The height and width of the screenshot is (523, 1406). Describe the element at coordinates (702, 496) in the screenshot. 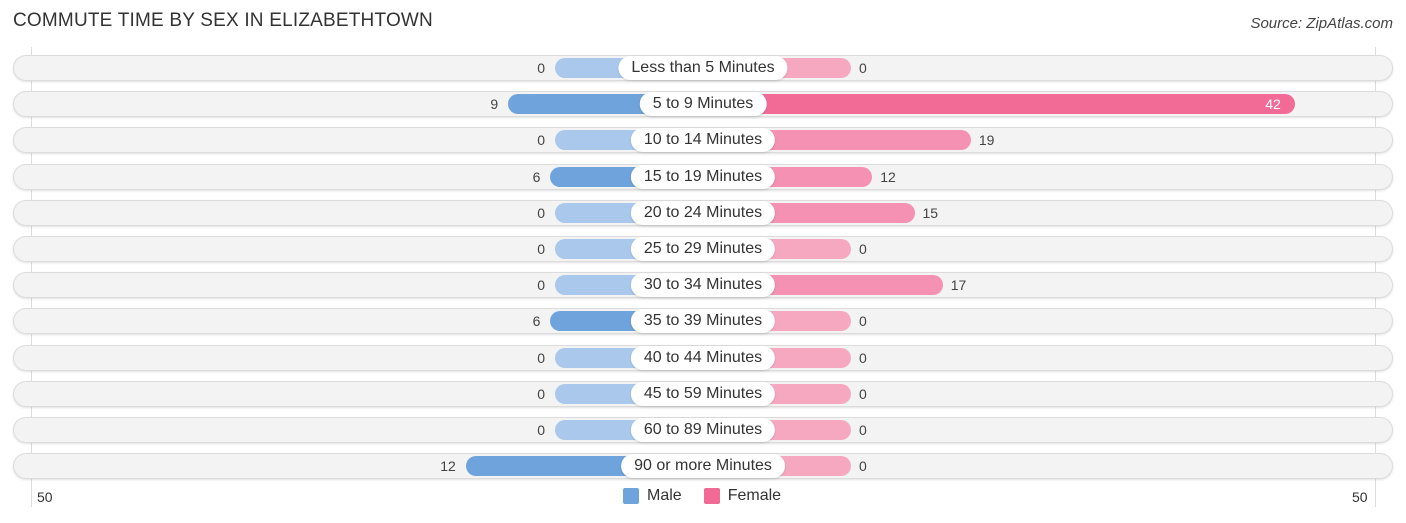

I see `legend: Male Female` at that location.